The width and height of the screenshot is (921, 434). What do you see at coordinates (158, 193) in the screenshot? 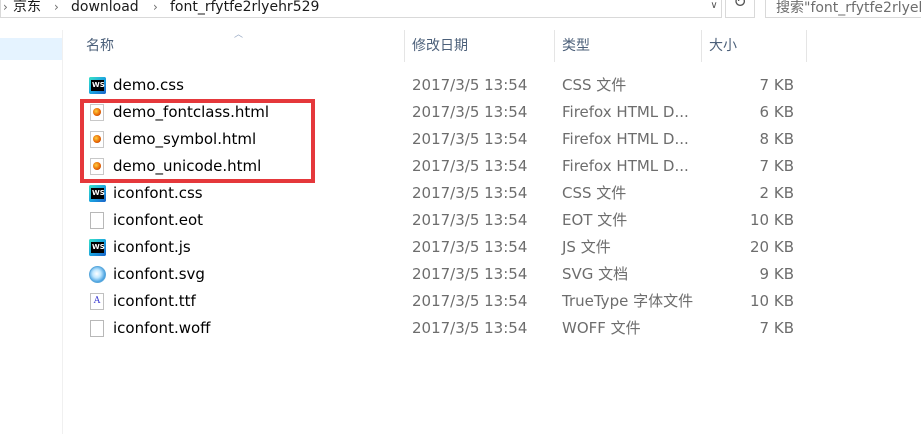
I see `file-name: iconfont.css` at bounding box center [158, 193].